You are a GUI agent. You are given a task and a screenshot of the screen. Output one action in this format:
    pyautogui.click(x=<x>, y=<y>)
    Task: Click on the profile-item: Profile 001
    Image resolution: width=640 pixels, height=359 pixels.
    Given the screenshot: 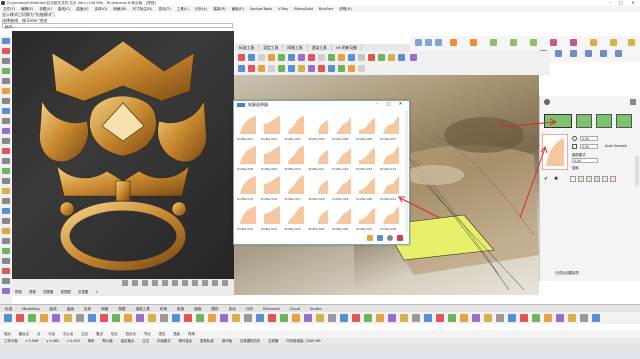 What is the action you would take?
    pyautogui.click(x=248, y=127)
    